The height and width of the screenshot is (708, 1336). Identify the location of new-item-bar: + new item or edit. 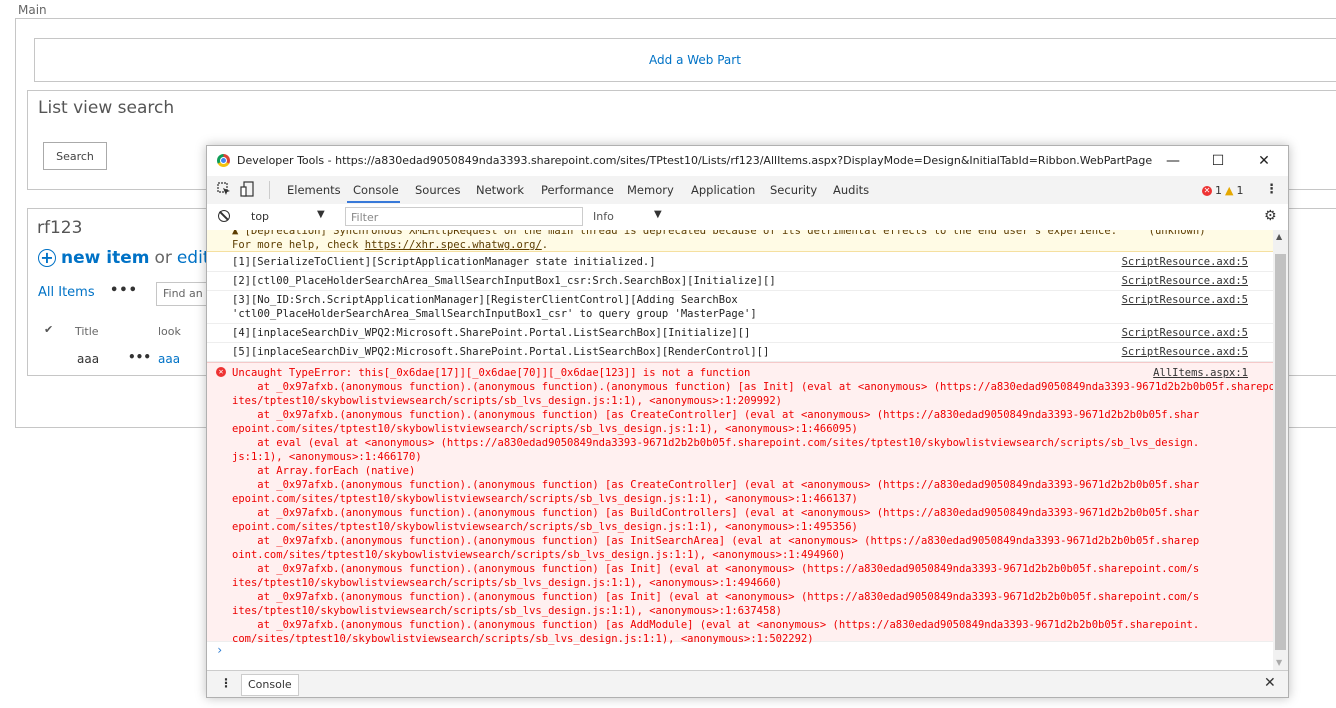
(123, 258).